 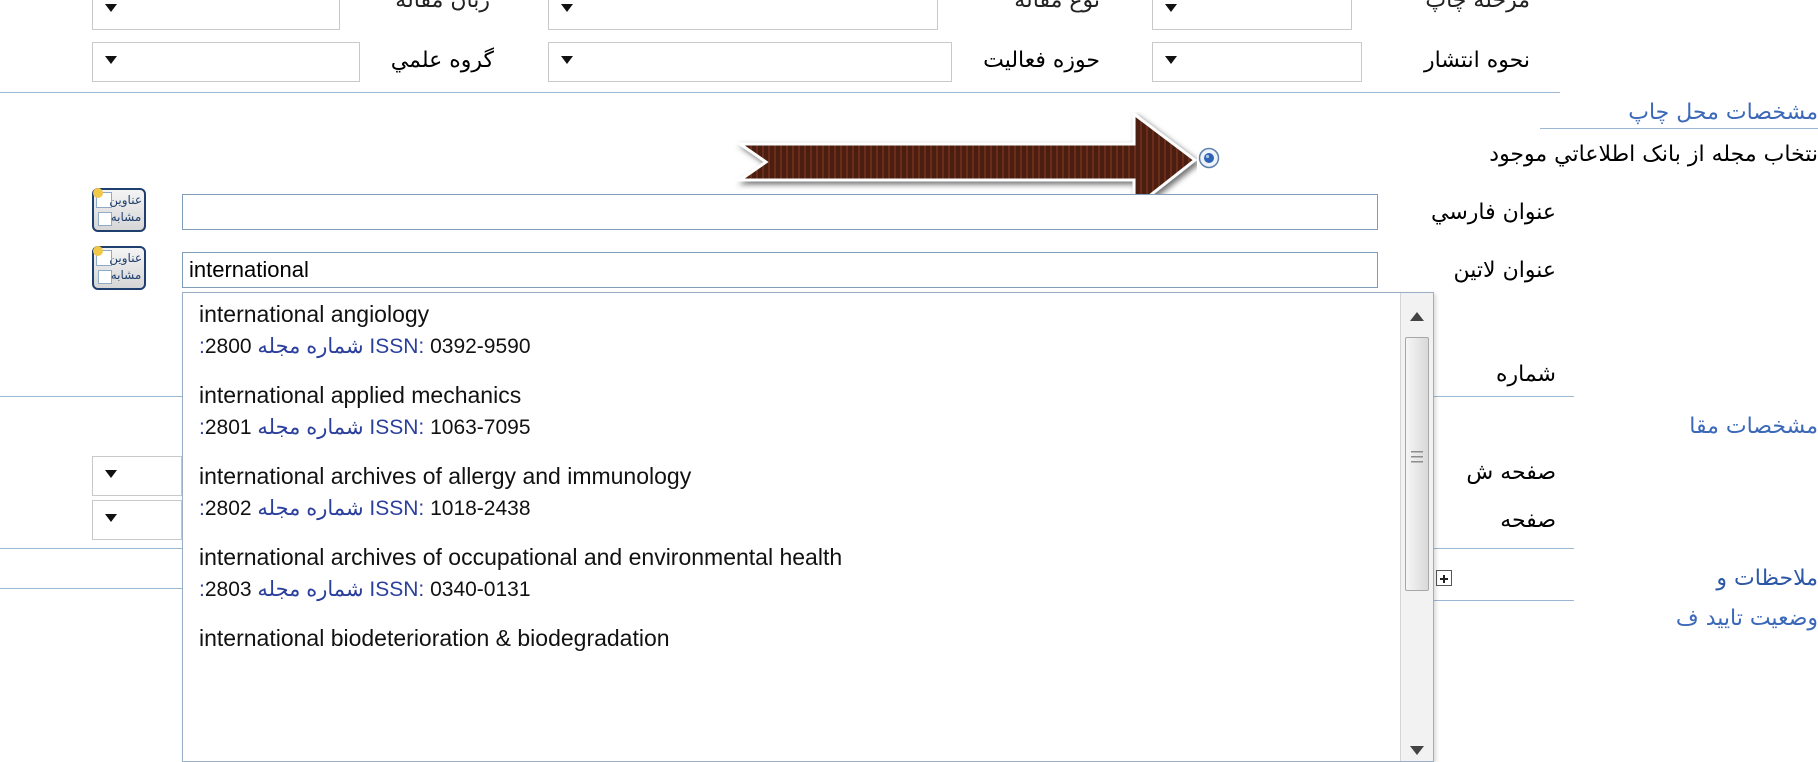 What do you see at coordinates (226, 62) in the screenshot?
I see `scientific-group-select` at bounding box center [226, 62].